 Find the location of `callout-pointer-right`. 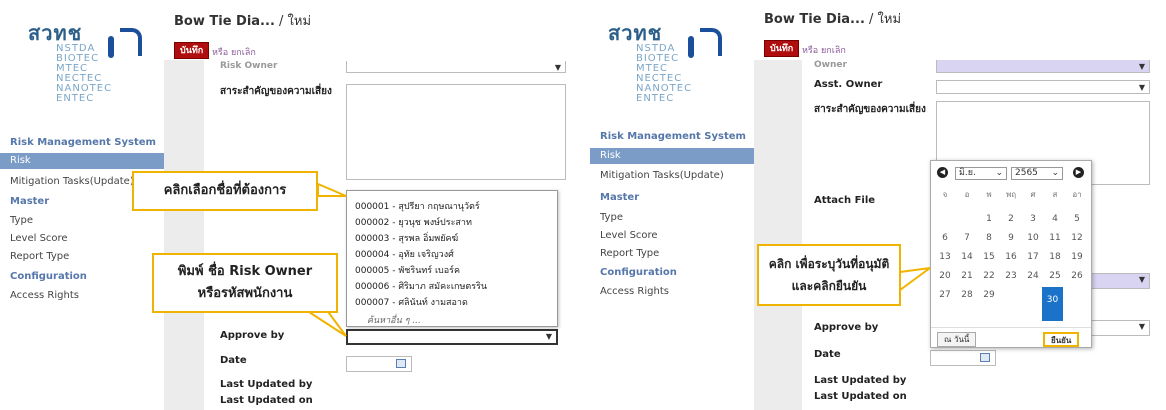

callout-pointer-right is located at coordinates (915, 279).